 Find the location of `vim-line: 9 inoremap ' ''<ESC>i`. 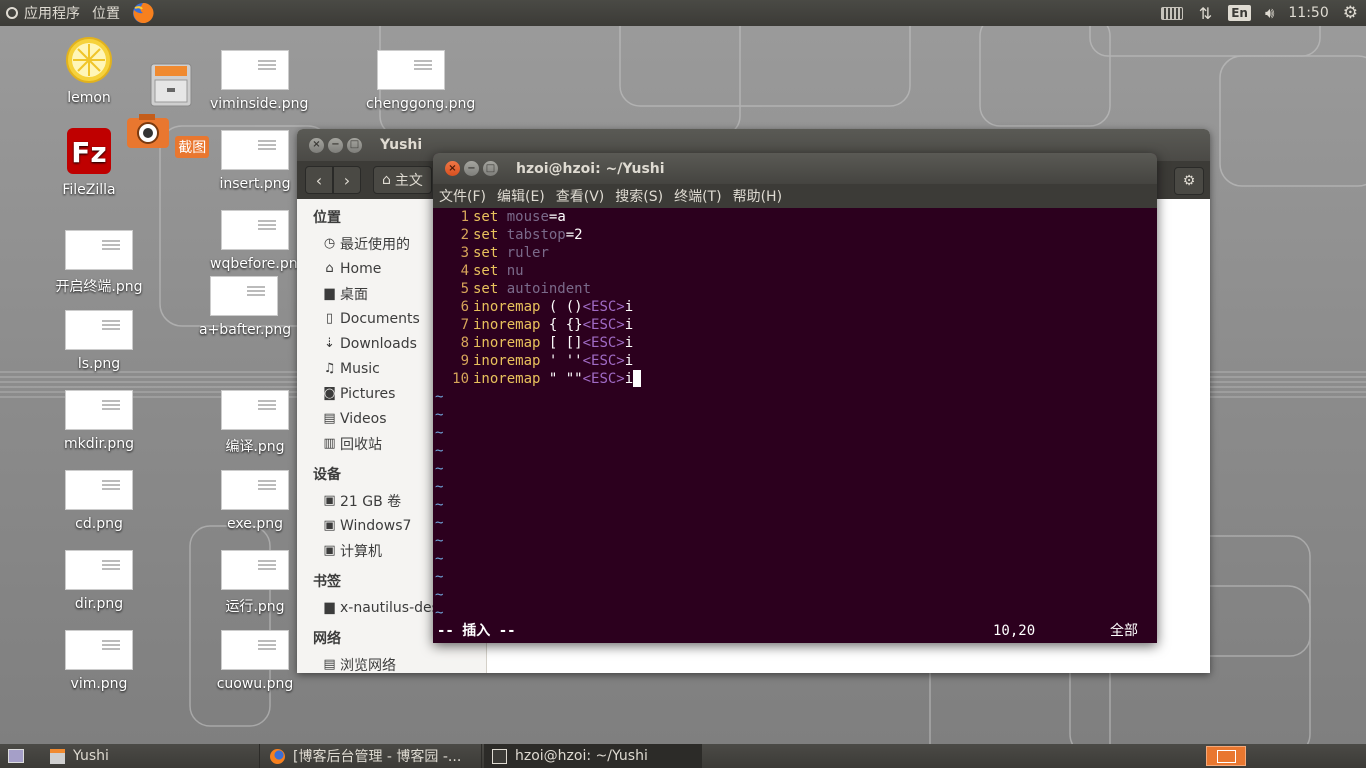

vim-line: 9 inoremap ' ''<ESC>i is located at coordinates (795, 361).